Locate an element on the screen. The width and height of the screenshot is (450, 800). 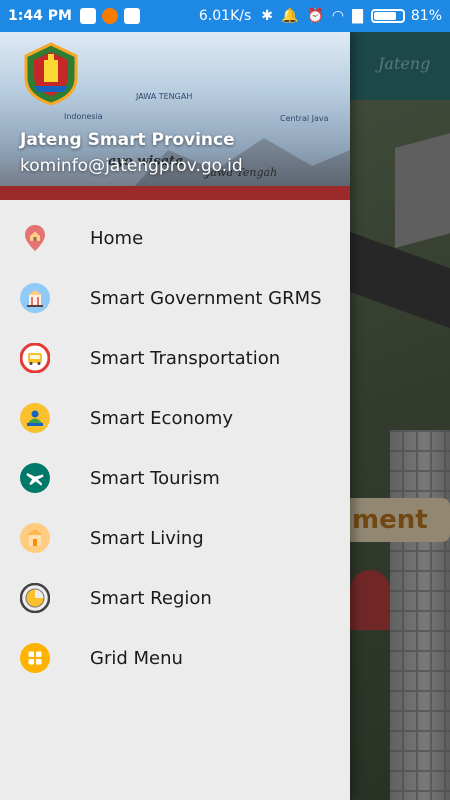
header-banner-strip is located at coordinates (175, 193).